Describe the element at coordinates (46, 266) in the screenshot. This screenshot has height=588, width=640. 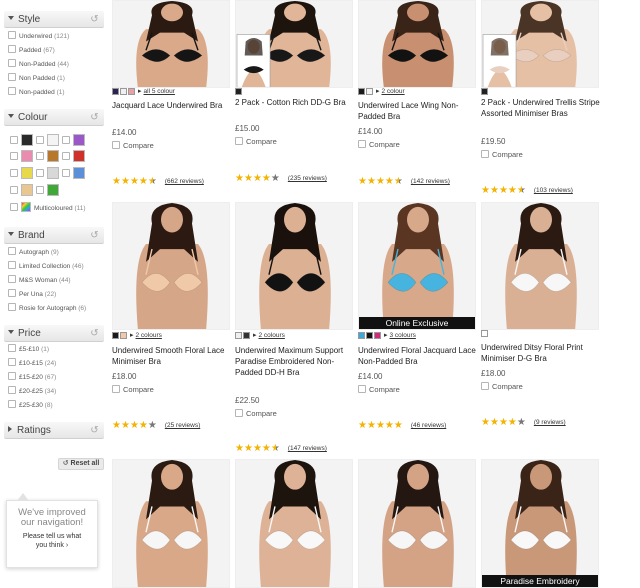
I see `filter-option-limited-collection: Limited Collection (46)` at that location.